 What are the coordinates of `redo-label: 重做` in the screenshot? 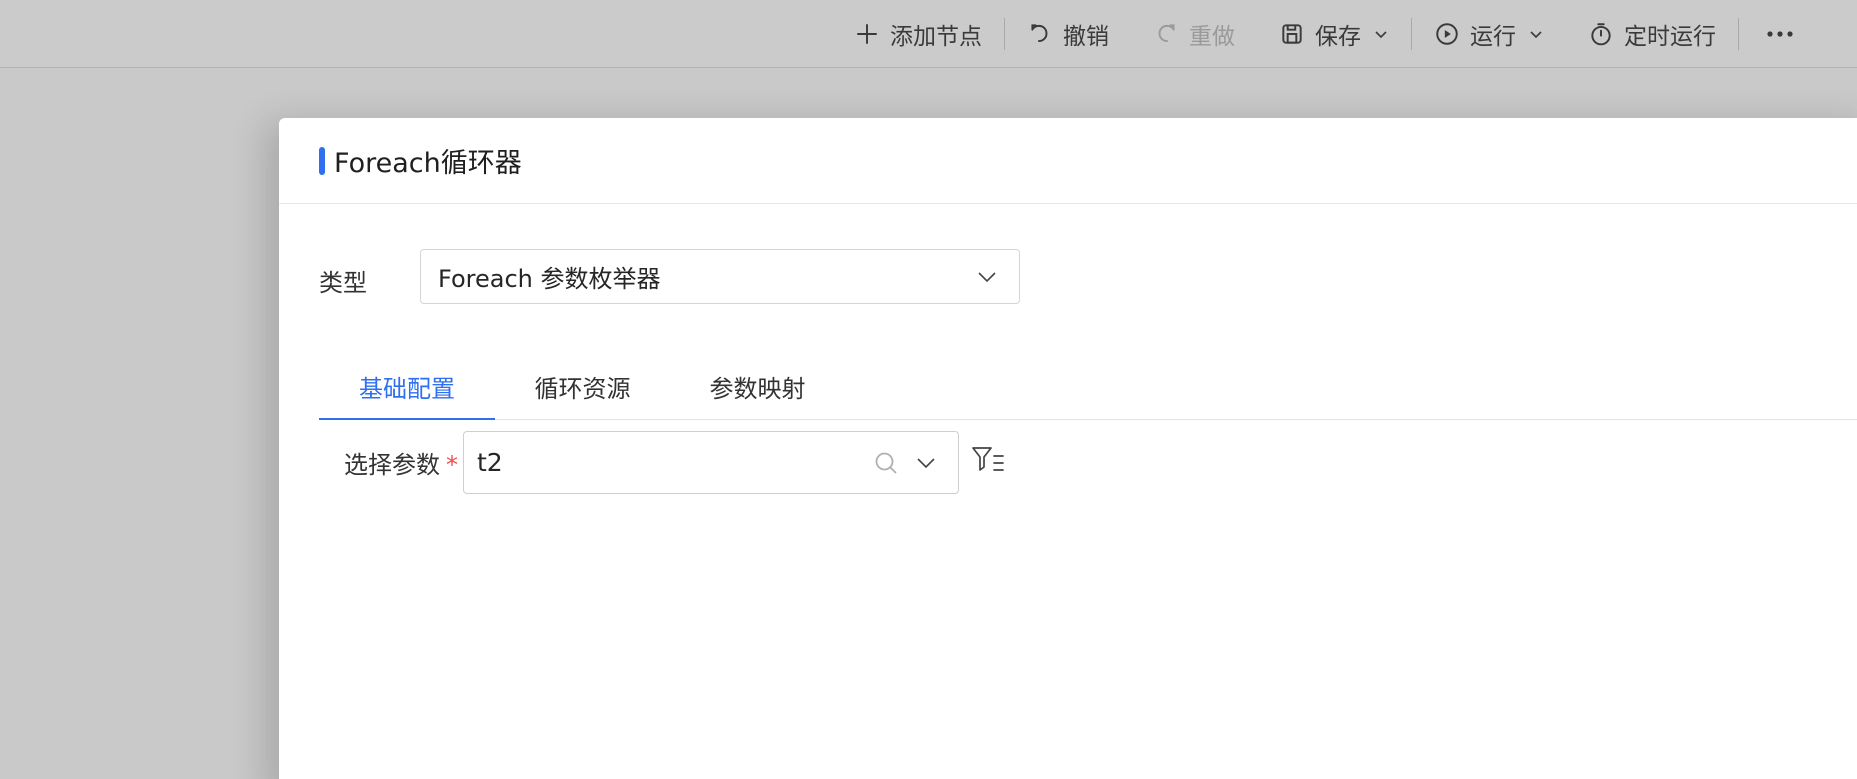 It's located at (1212, 36).